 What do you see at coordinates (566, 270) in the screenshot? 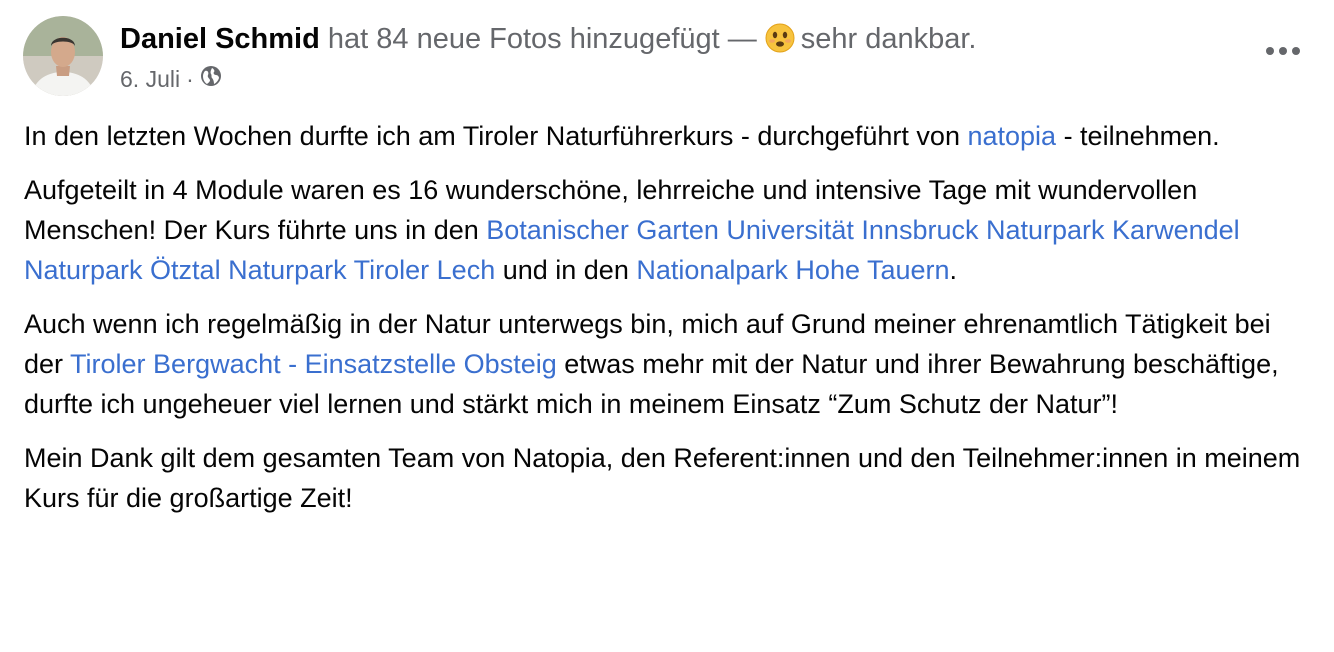
I see `paragraph-text: und in den` at bounding box center [566, 270].